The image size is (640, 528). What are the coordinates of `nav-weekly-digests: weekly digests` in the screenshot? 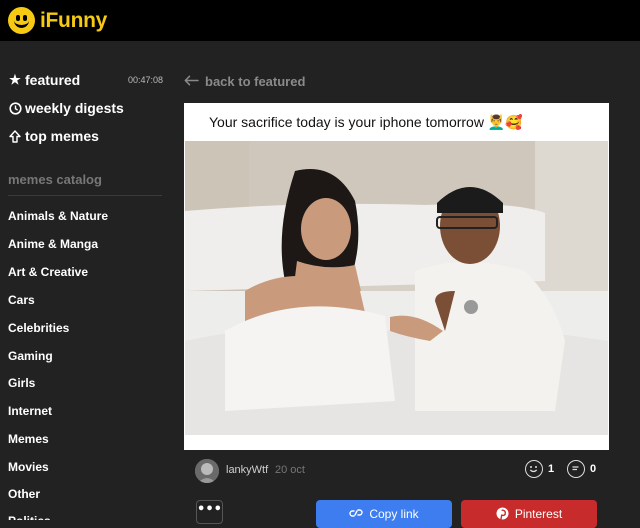 It's located at (66, 108).